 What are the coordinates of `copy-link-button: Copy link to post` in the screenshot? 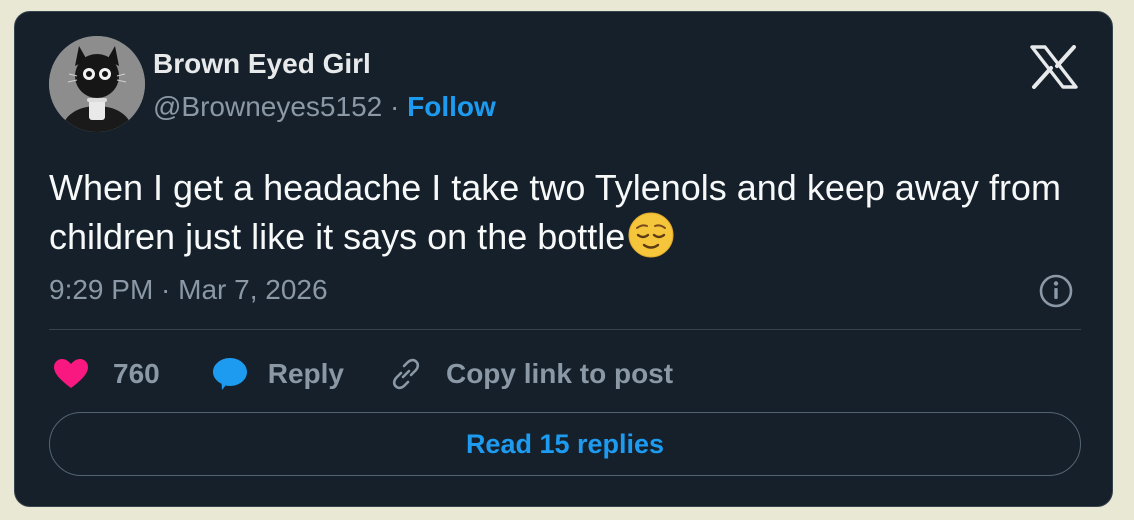 It's located at (530, 374).